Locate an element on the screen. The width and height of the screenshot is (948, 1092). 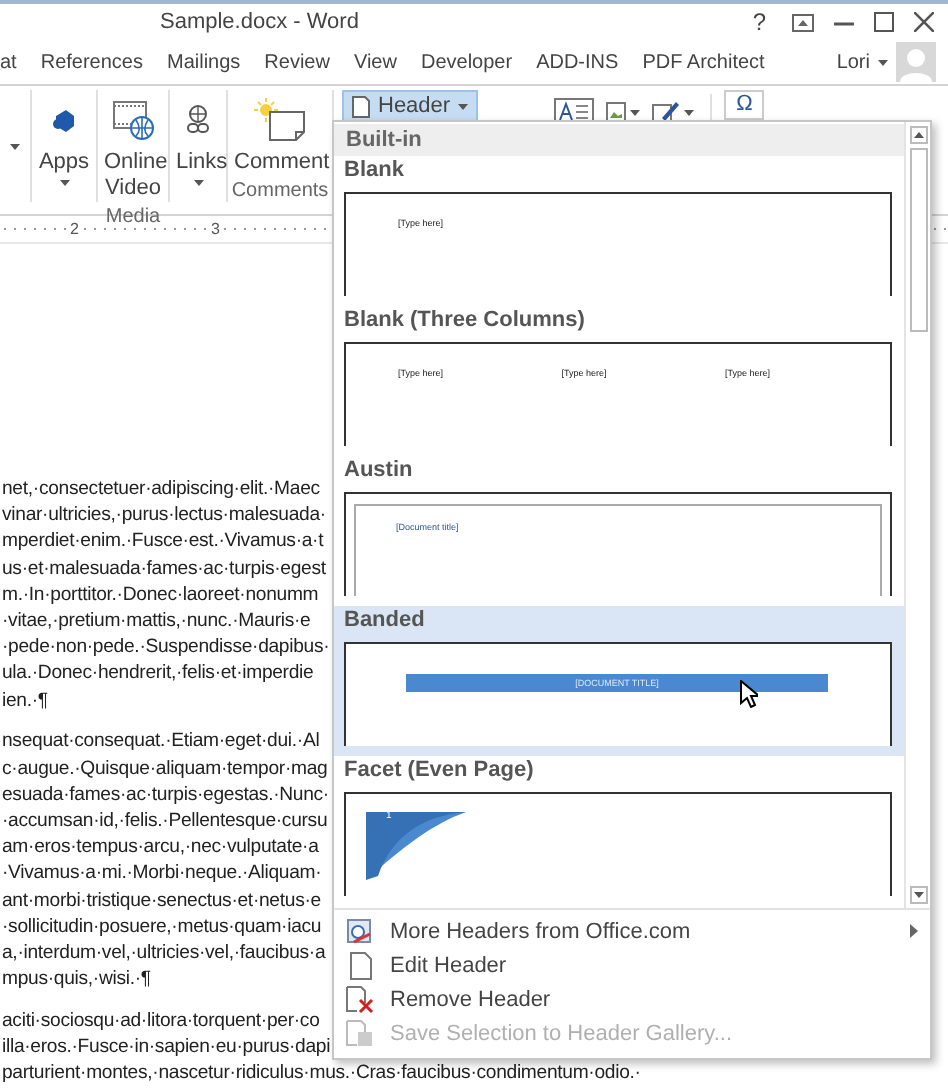
document-text-line: nsequat·consequat.·Etiam·eget·dui.·Al is located at coordinates (161, 742).